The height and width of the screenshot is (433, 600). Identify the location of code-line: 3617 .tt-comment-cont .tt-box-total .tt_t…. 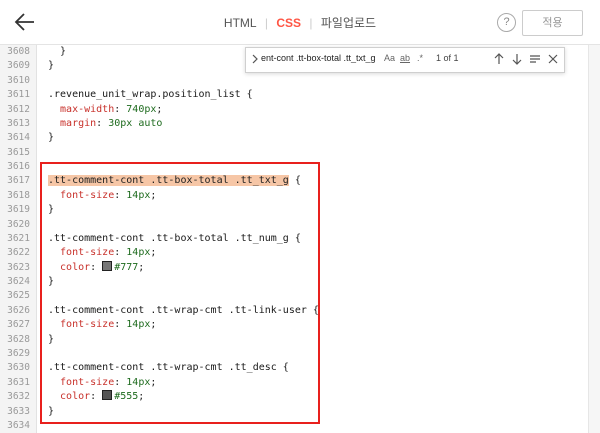
(294, 181).